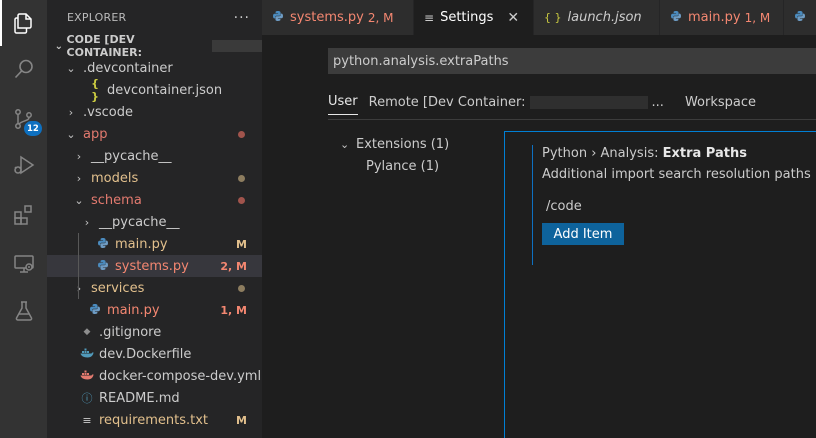 This screenshot has width=816, height=438. Describe the element at coordinates (714, 17) in the screenshot. I see `tab-label: main.py` at that location.